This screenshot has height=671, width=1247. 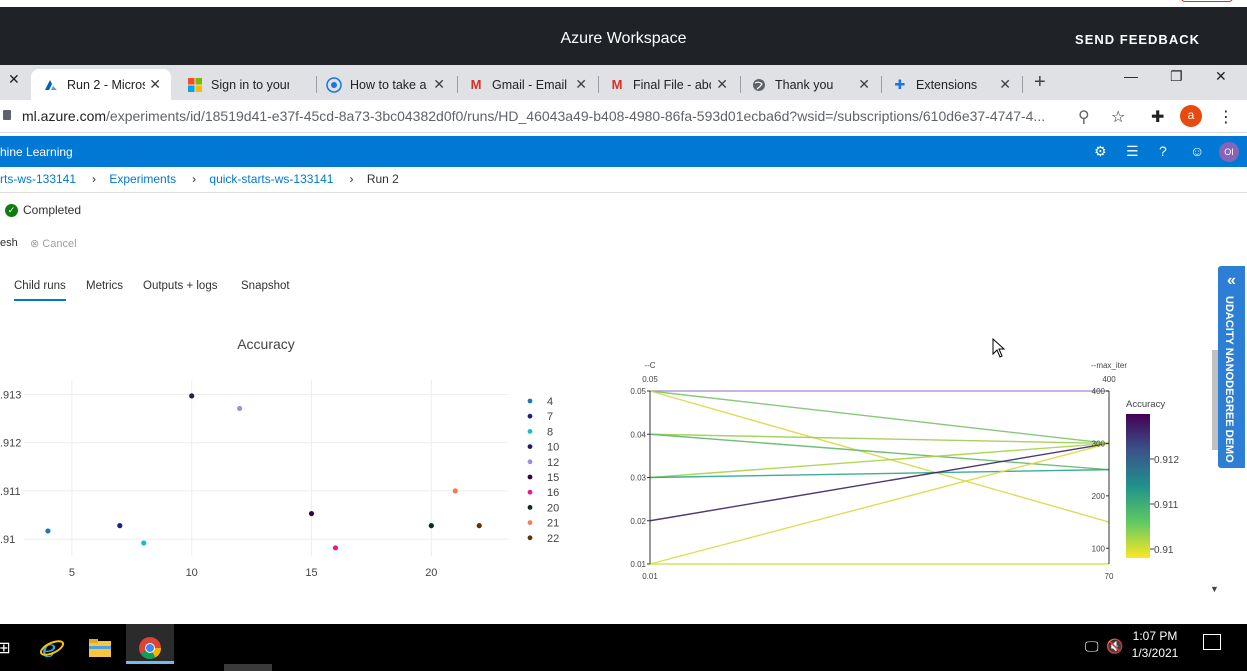 I want to click on top-strip, so click(x=623, y=3).